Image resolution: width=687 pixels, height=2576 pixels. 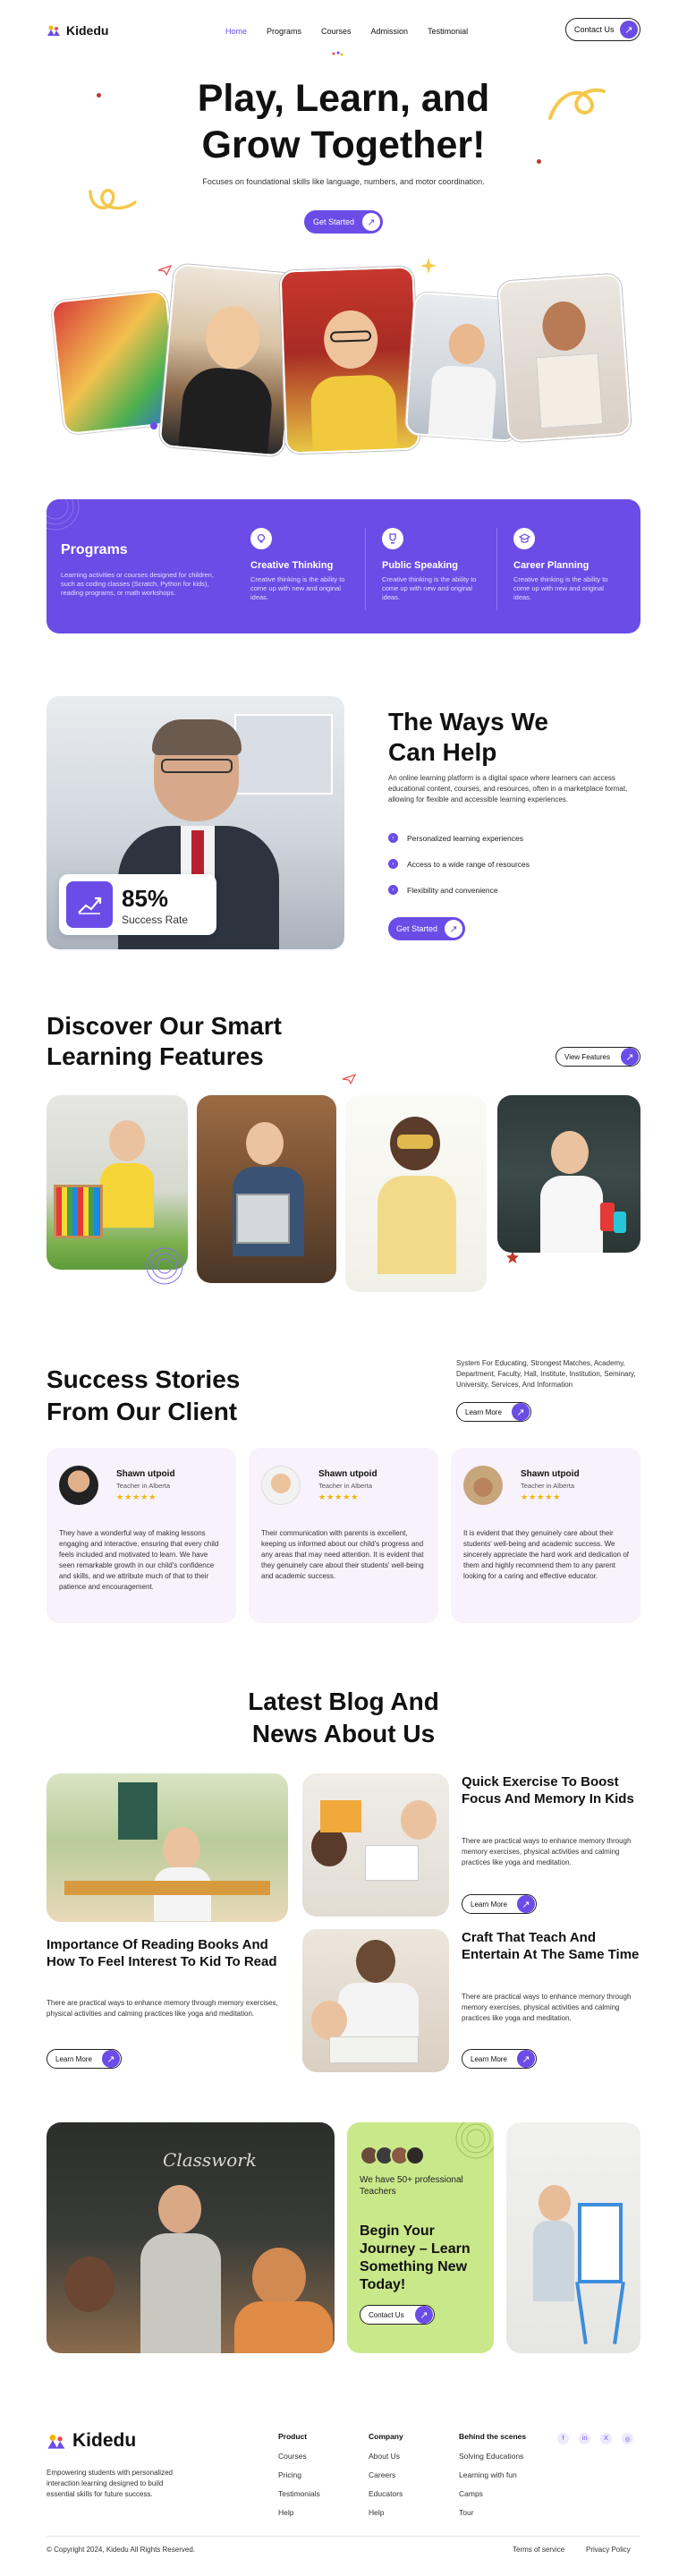 I want to click on reviewer-name: Shawn utpoid, so click(x=145, y=1474).